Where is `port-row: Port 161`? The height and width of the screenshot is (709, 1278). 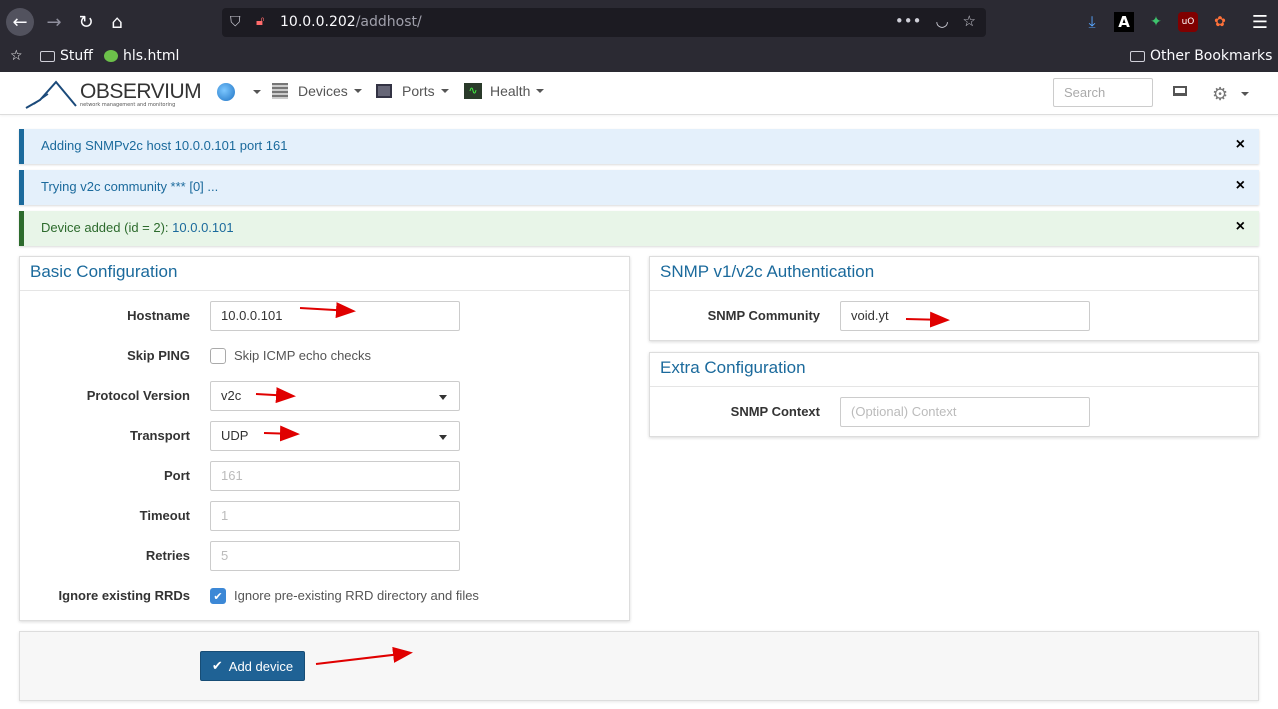 port-row: Port 161 is located at coordinates (324, 476).